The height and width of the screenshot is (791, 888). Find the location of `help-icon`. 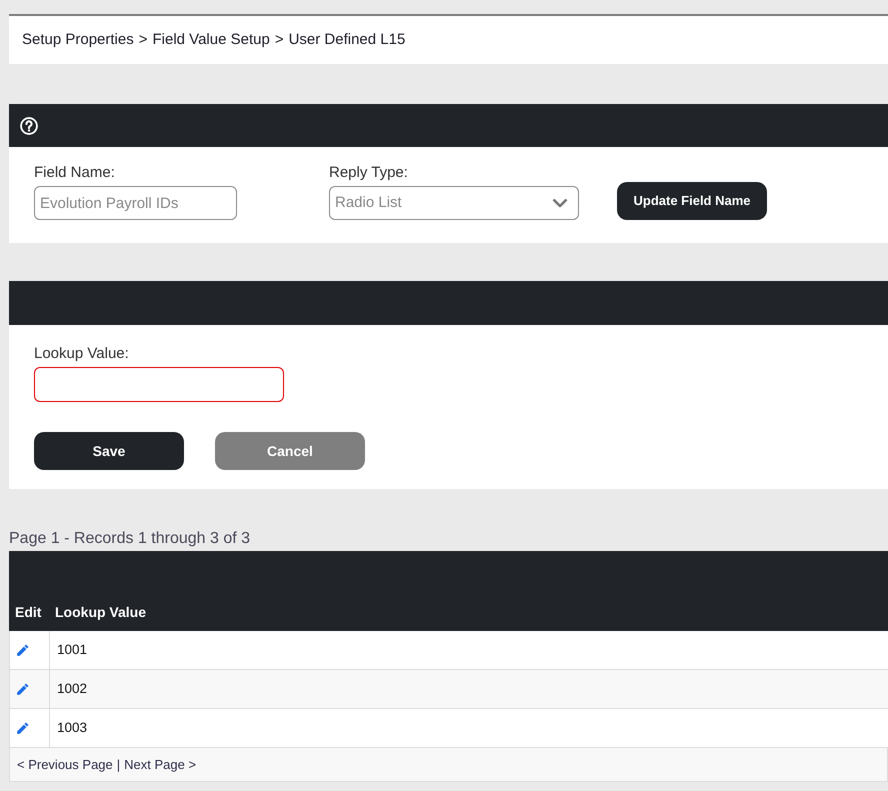

help-icon is located at coordinates (29, 125).